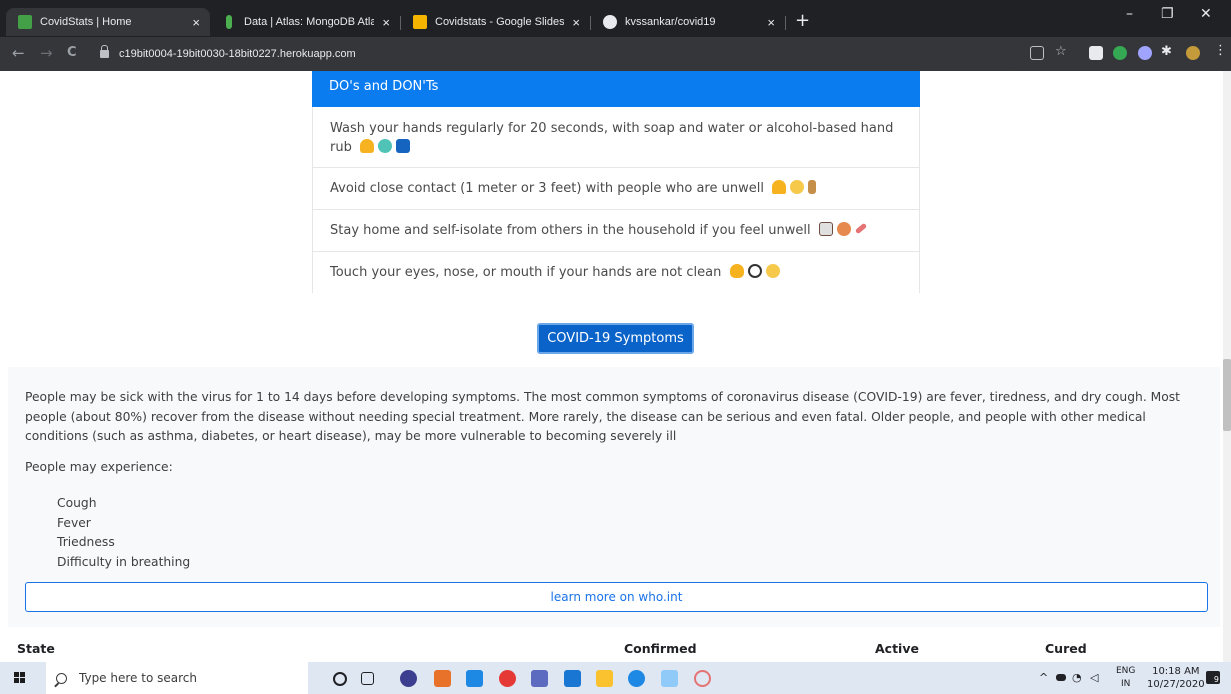 The height and width of the screenshot is (694, 1231). What do you see at coordinates (99, 467) in the screenshot?
I see `experience-label: People may experience:` at bounding box center [99, 467].